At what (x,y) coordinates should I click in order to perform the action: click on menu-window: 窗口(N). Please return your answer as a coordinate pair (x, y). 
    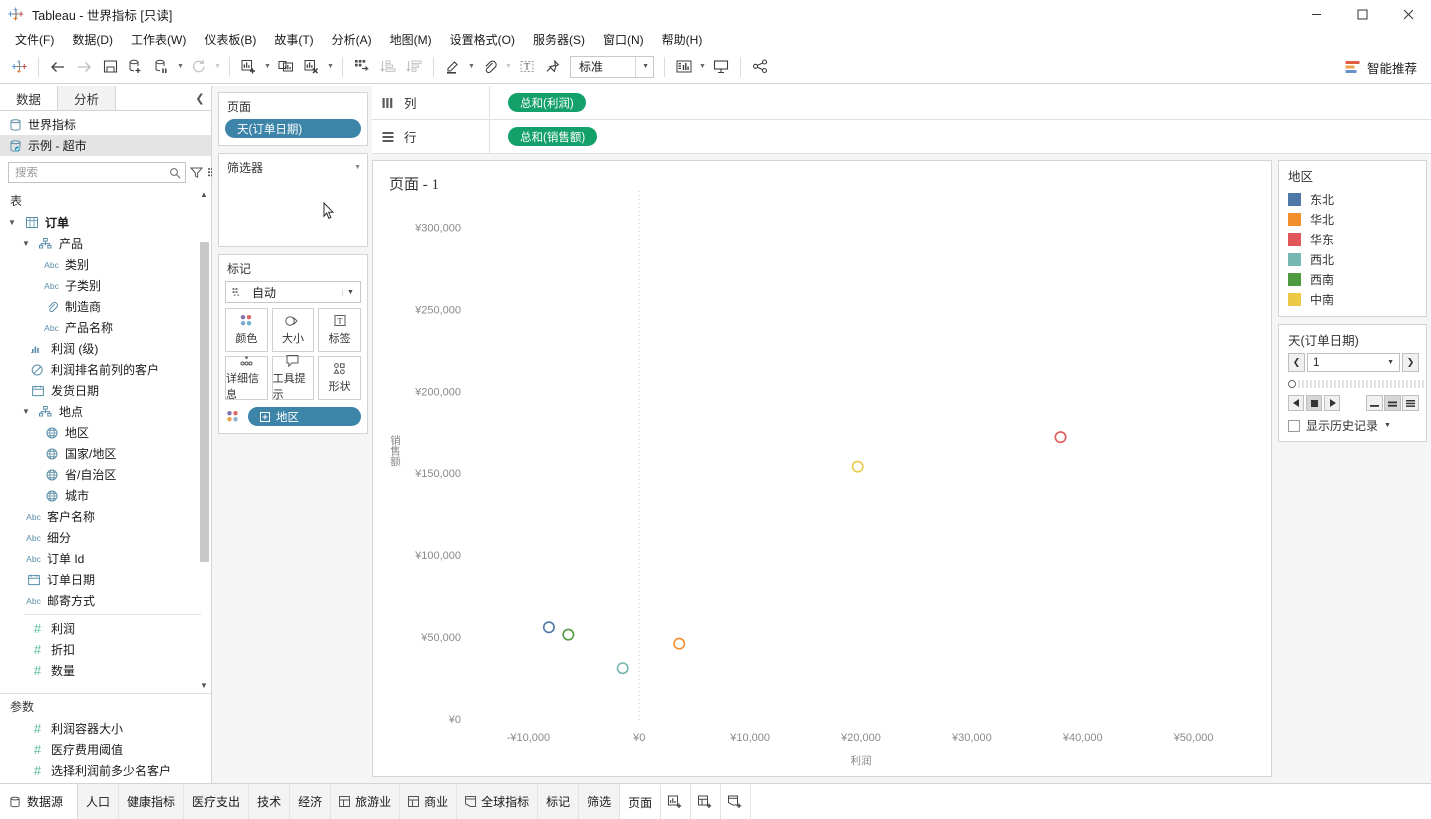
    Looking at the image, I should click on (623, 39).